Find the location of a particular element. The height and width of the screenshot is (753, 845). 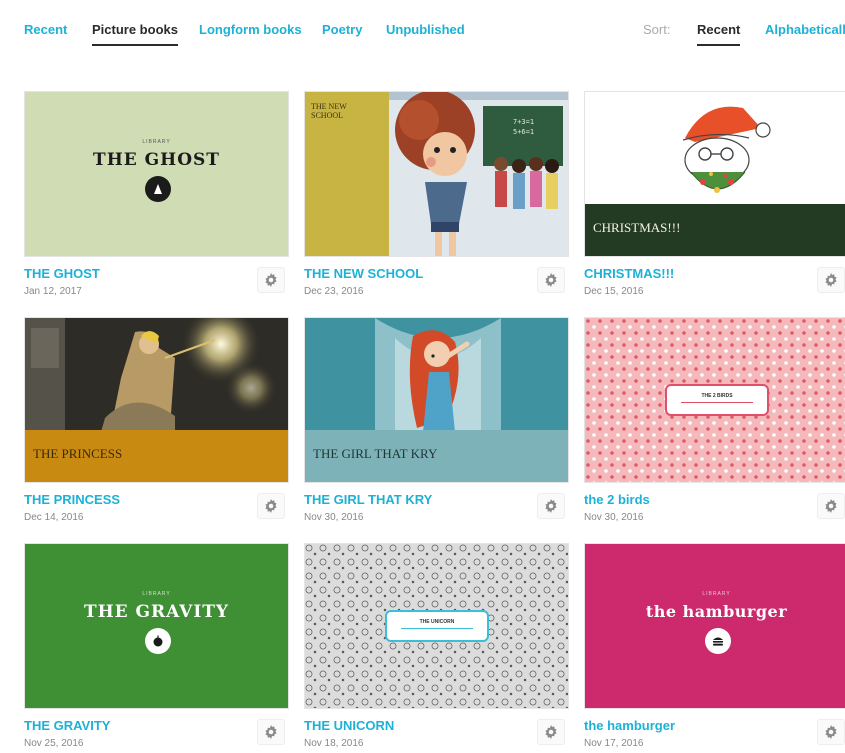

cover-title: CHRISTMAS!!! is located at coordinates (637, 227).